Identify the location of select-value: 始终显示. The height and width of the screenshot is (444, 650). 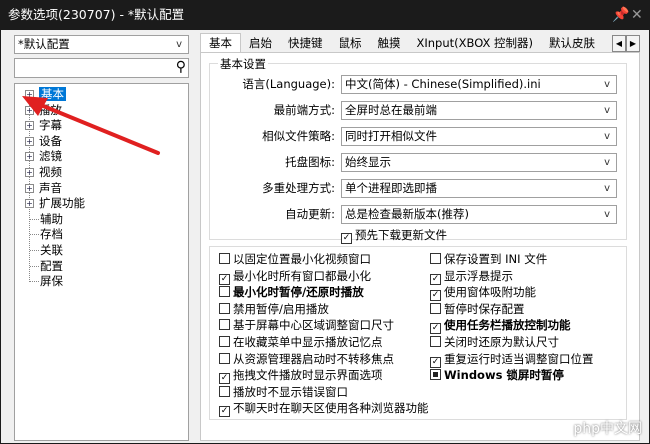
(368, 162).